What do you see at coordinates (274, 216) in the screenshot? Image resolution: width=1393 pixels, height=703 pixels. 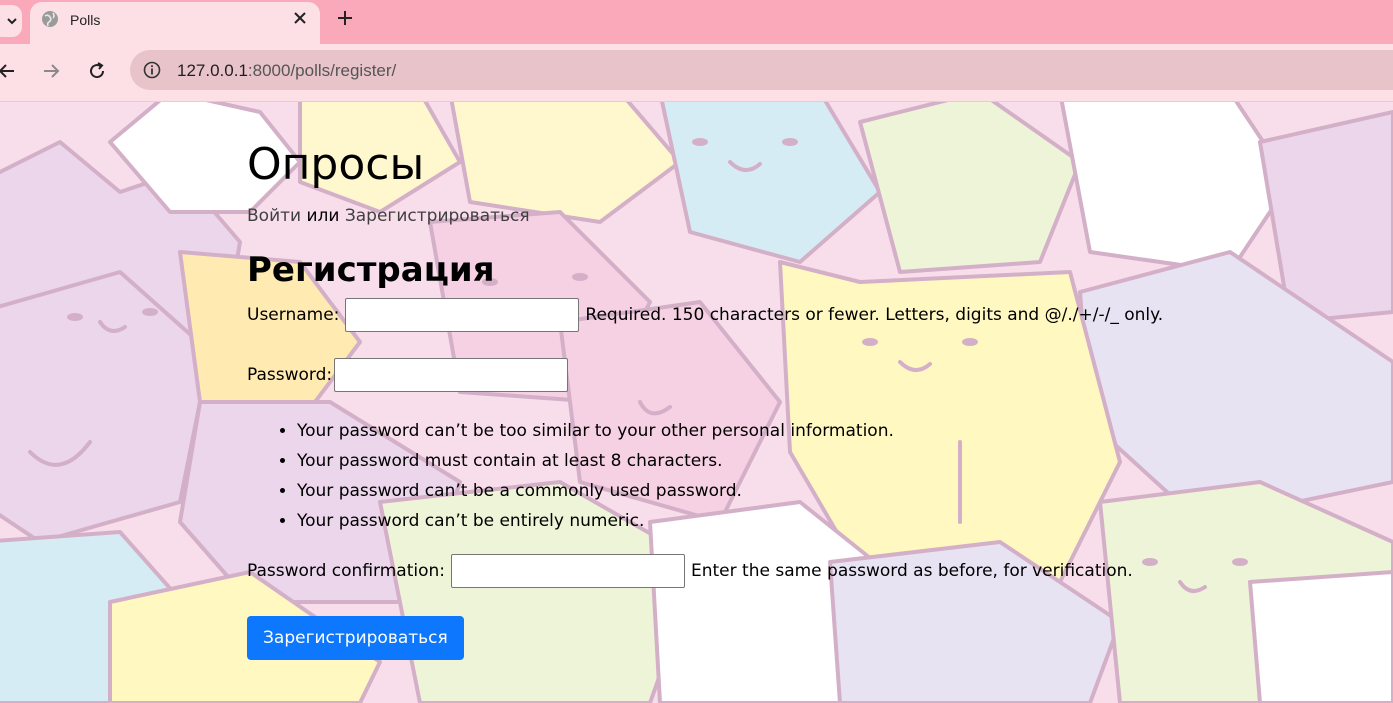 I see `login-link: Войти` at bounding box center [274, 216].